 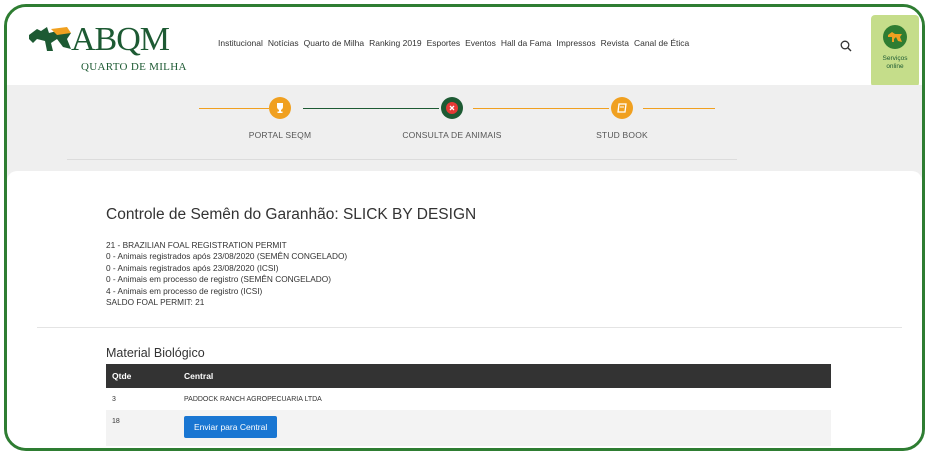 What do you see at coordinates (120, 39) in the screenshot?
I see `logo-text: ABQM` at bounding box center [120, 39].